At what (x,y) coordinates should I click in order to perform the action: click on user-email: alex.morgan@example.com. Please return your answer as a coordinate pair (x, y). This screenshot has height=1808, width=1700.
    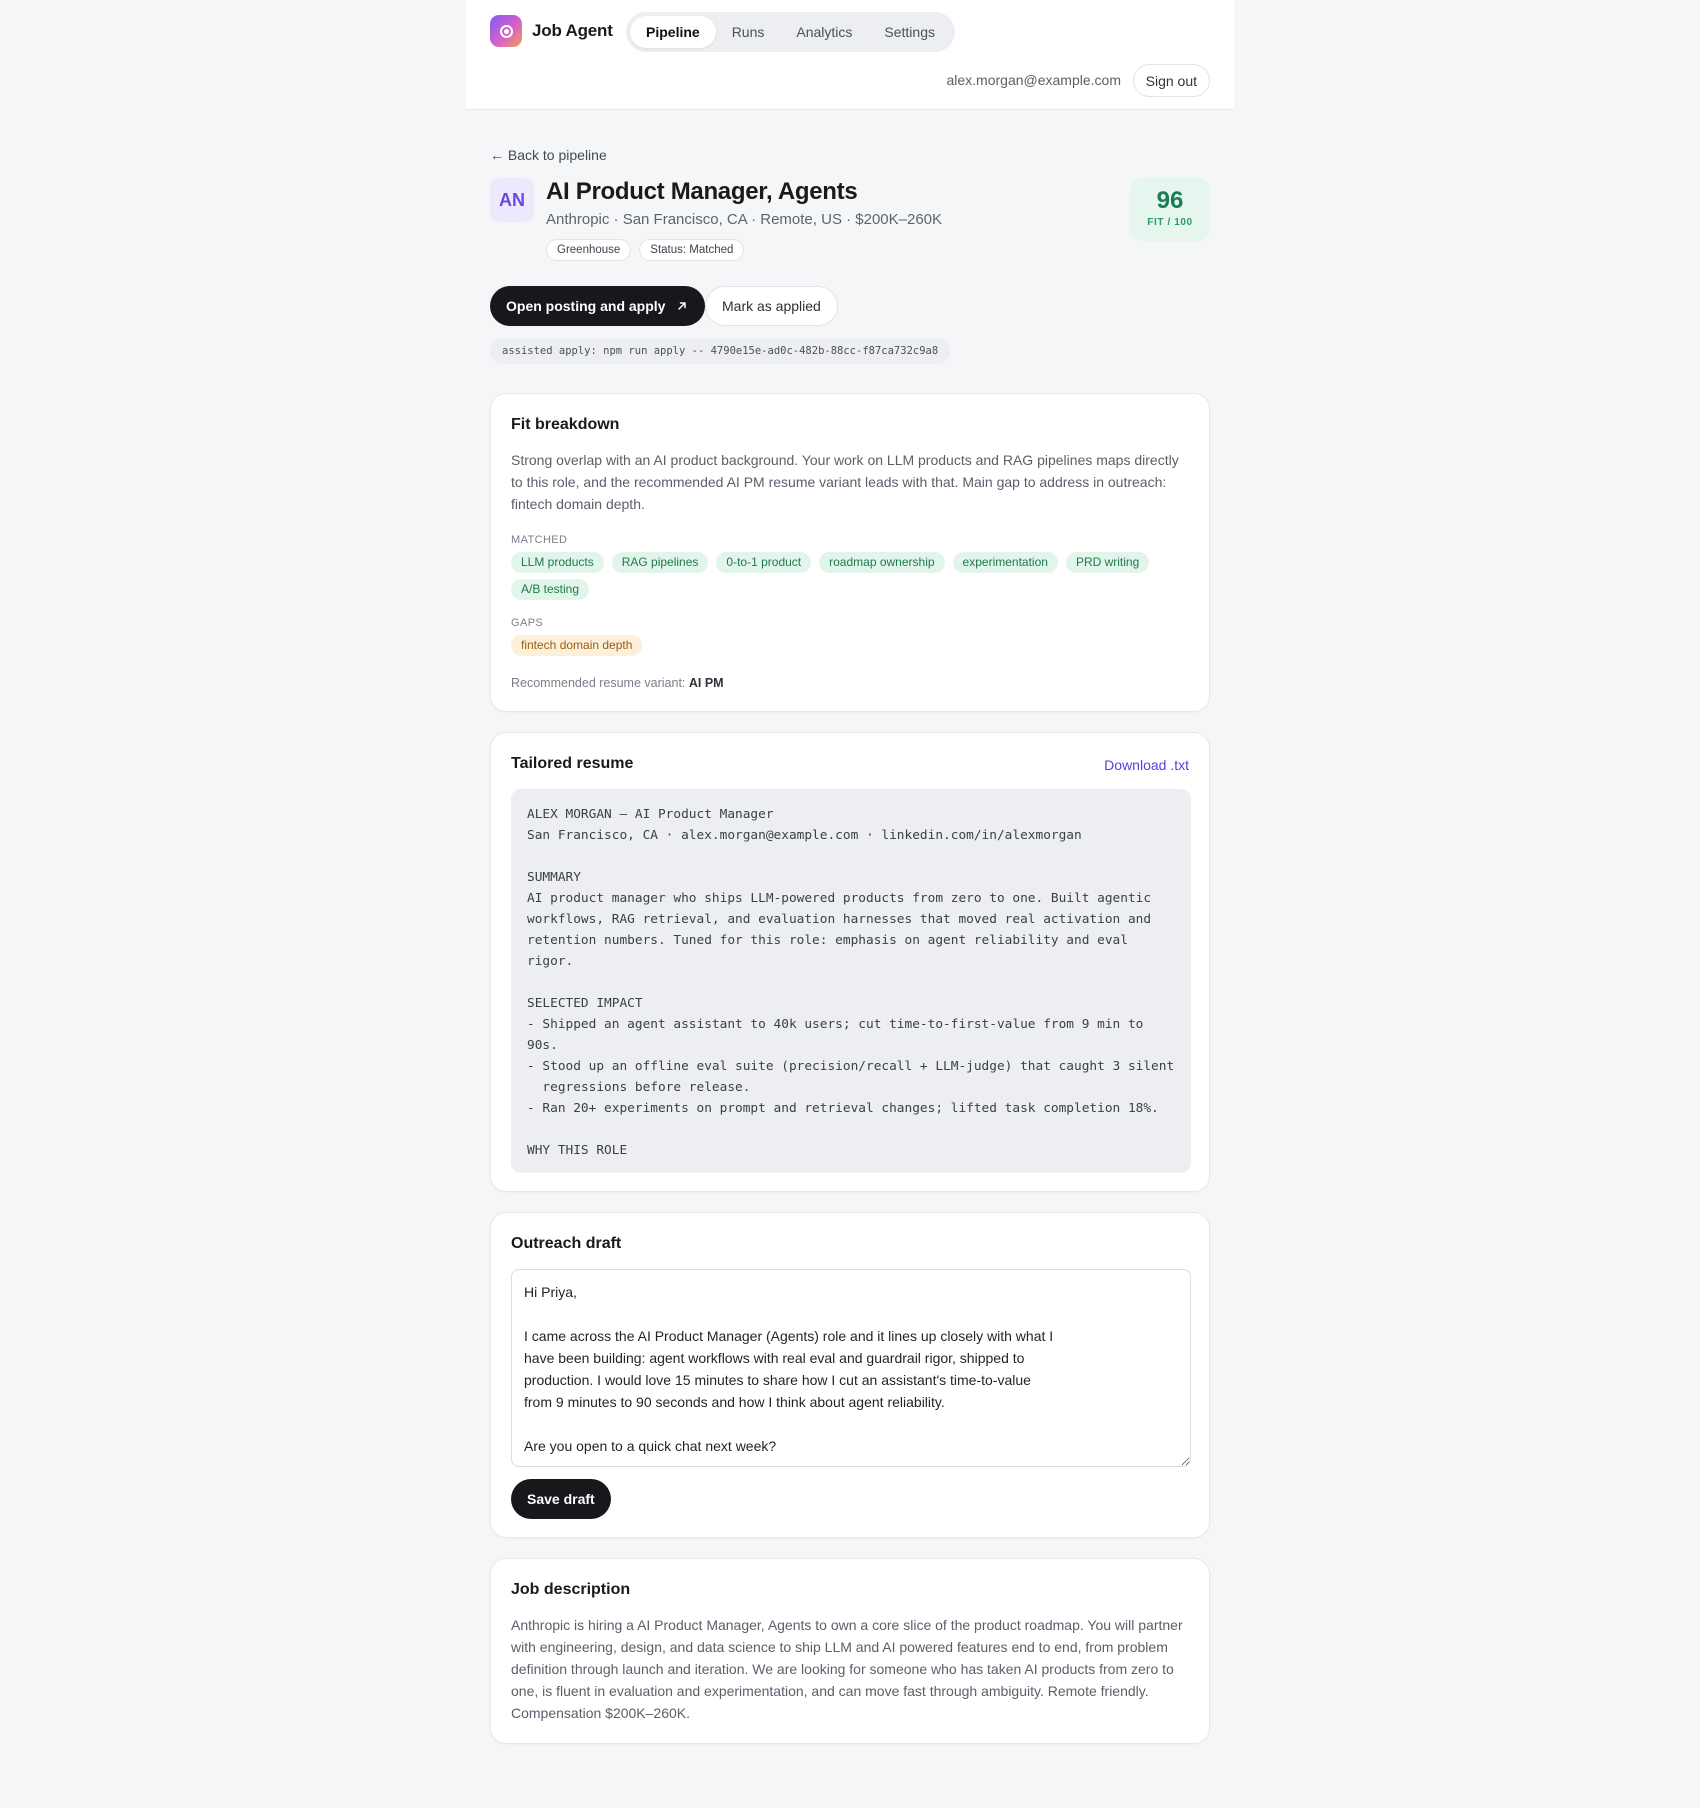
    Looking at the image, I should click on (1033, 80).